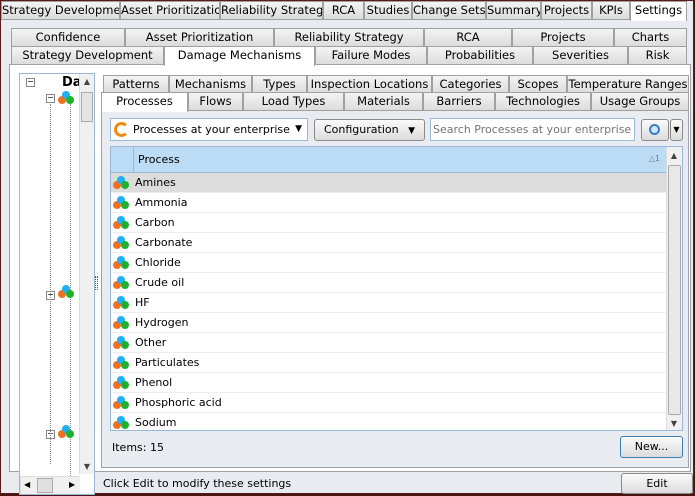 The width and height of the screenshot is (695, 496). I want to click on table-row: Sodium, so click(388, 421).